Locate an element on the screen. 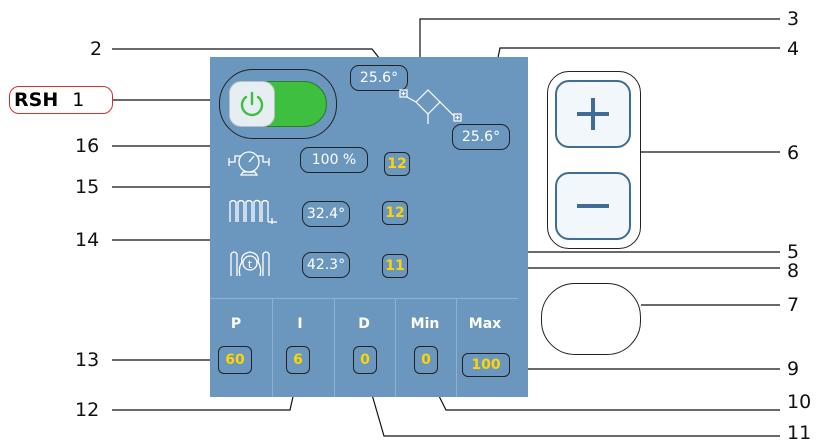 This screenshot has width=816, height=444. callout-3: 3 is located at coordinates (793, 19).